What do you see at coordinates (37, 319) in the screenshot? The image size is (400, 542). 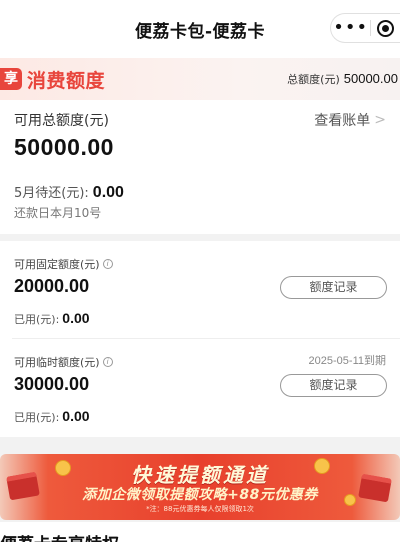 I see `fixed-used-label: 已用(元):` at bounding box center [37, 319].